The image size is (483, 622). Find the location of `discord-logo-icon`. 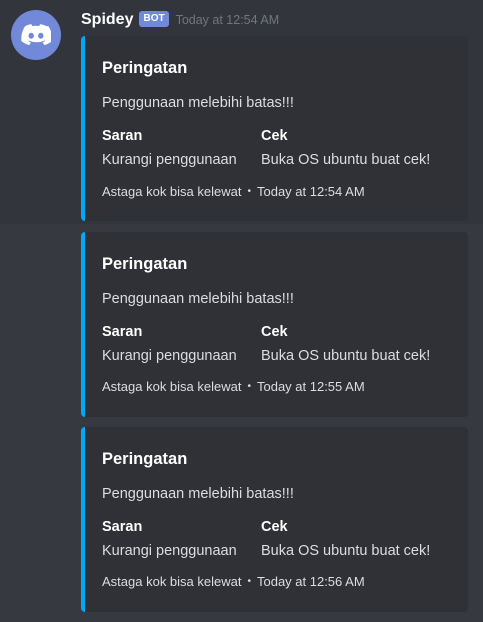

discord-logo-icon is located at coordinates (36, 35).